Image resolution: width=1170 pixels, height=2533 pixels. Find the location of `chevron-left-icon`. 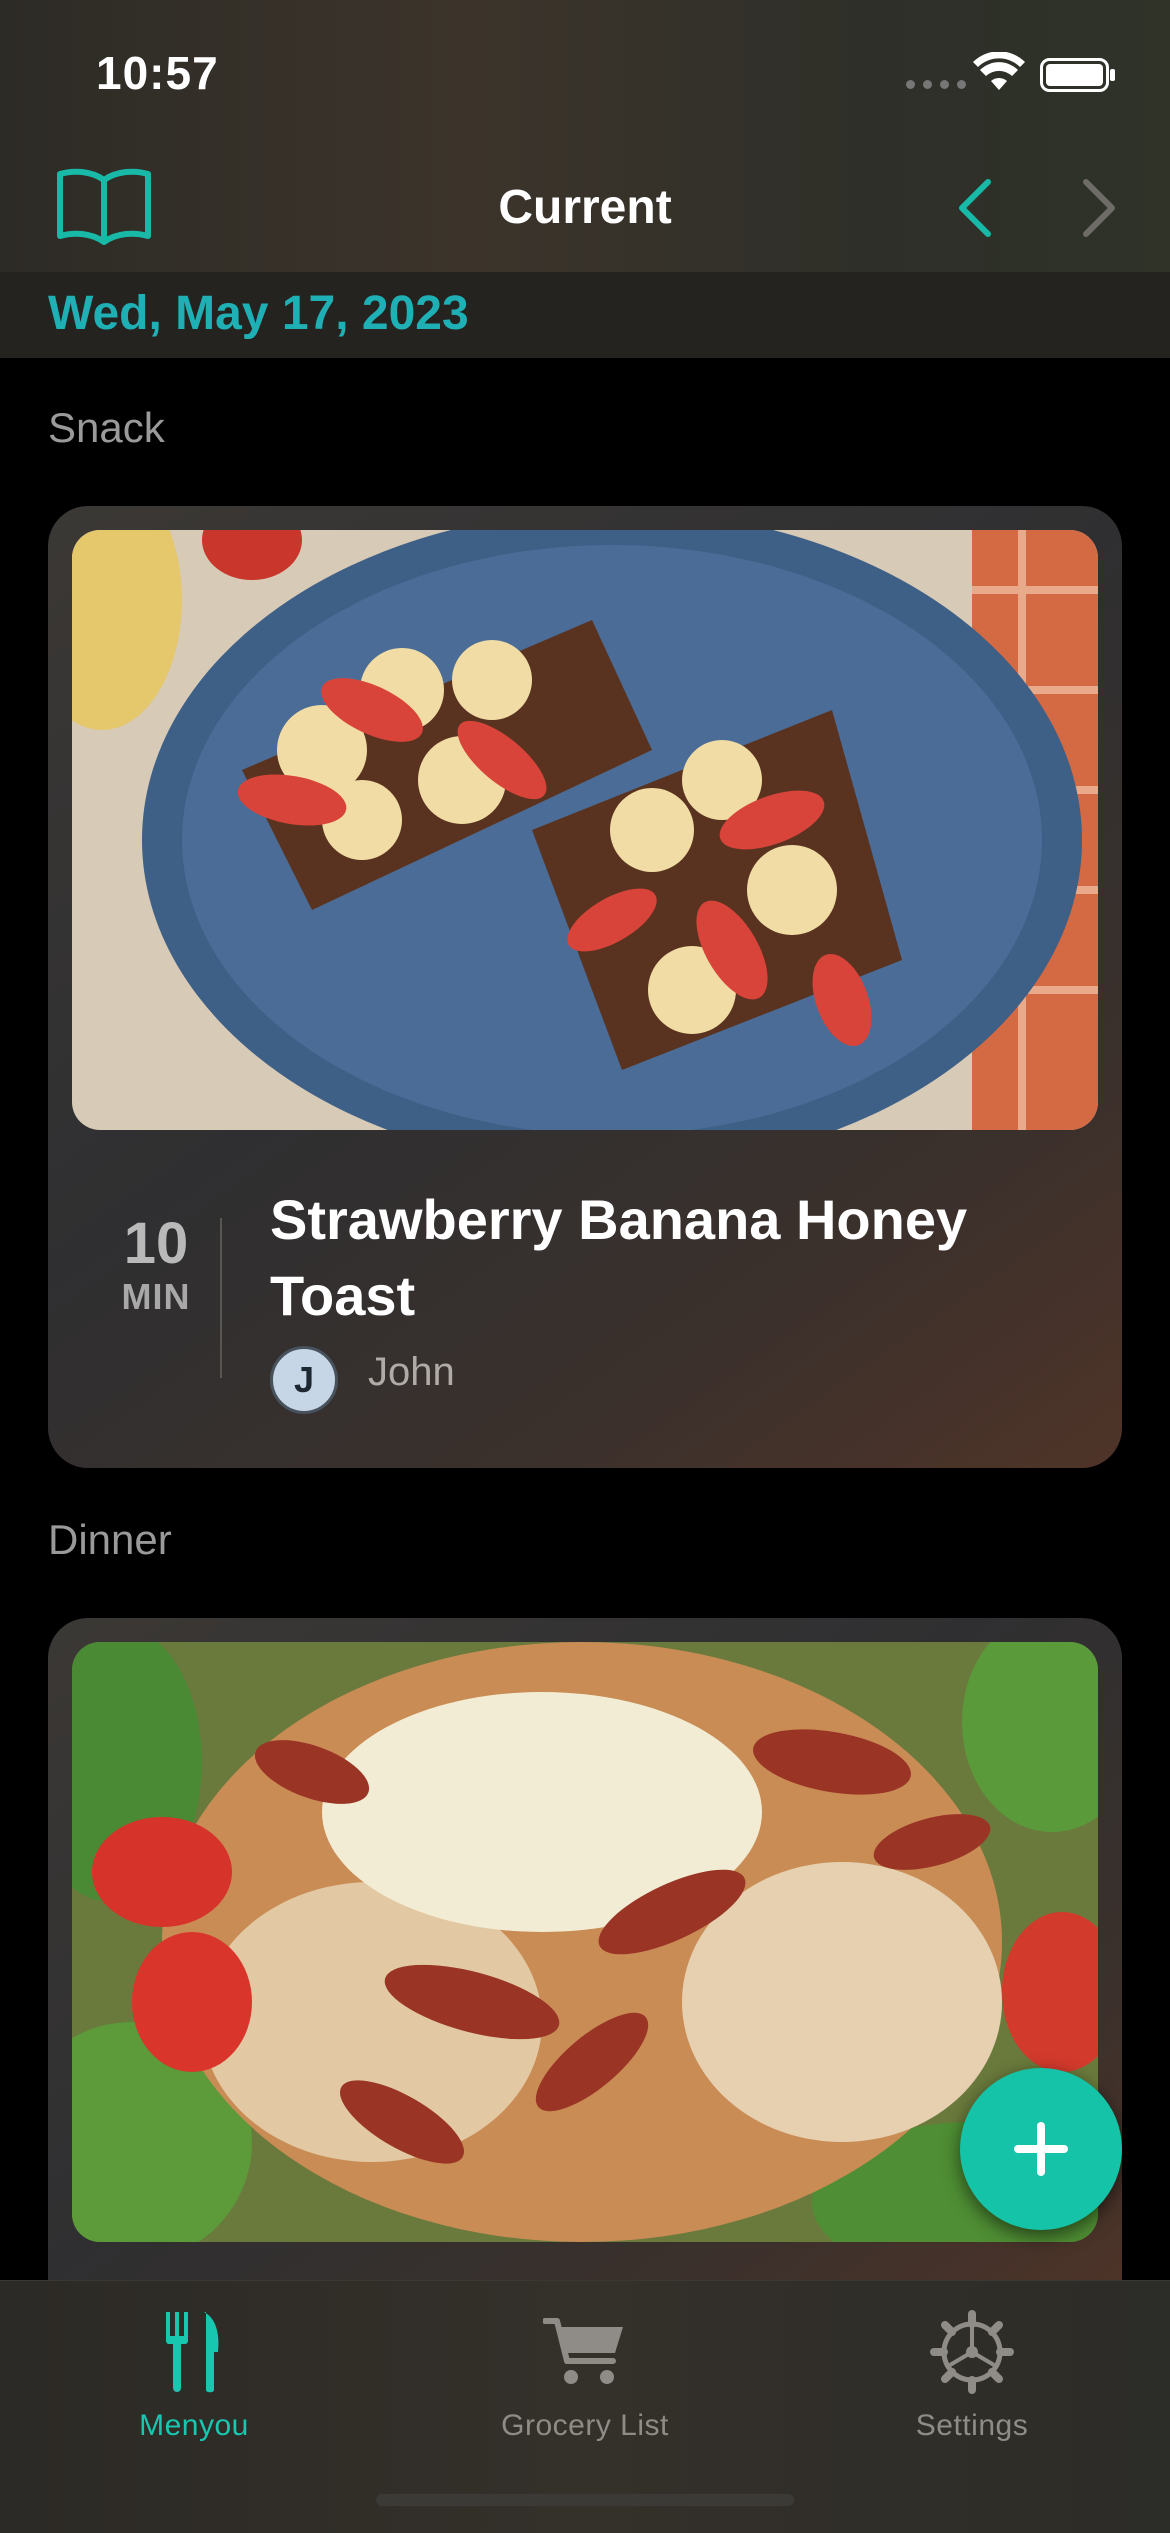

chevron-left-icon is located at coordinates (974, 208).